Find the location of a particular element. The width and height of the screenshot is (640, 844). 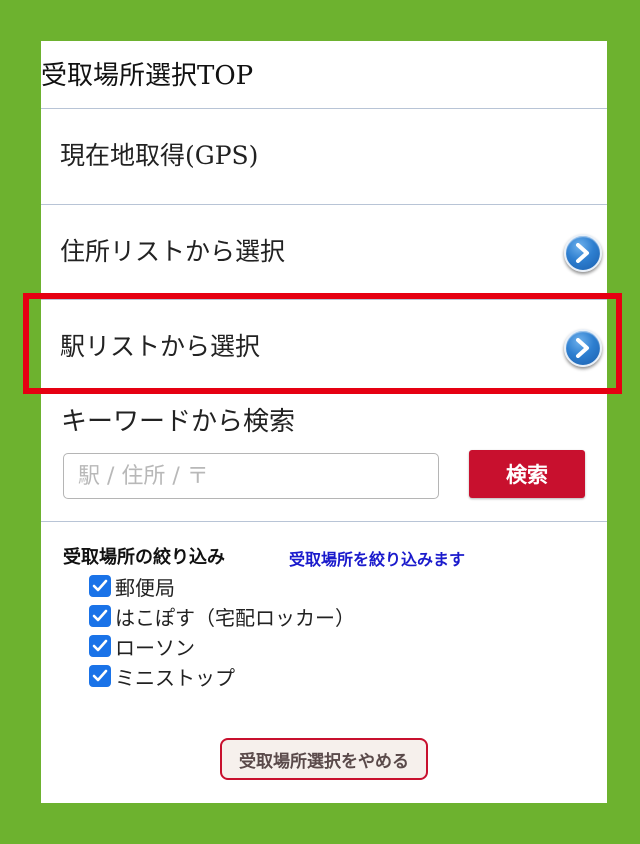

filter-option-hakopost: はこぽす（宅配ロッカー） is located at coordinates (222, 616).